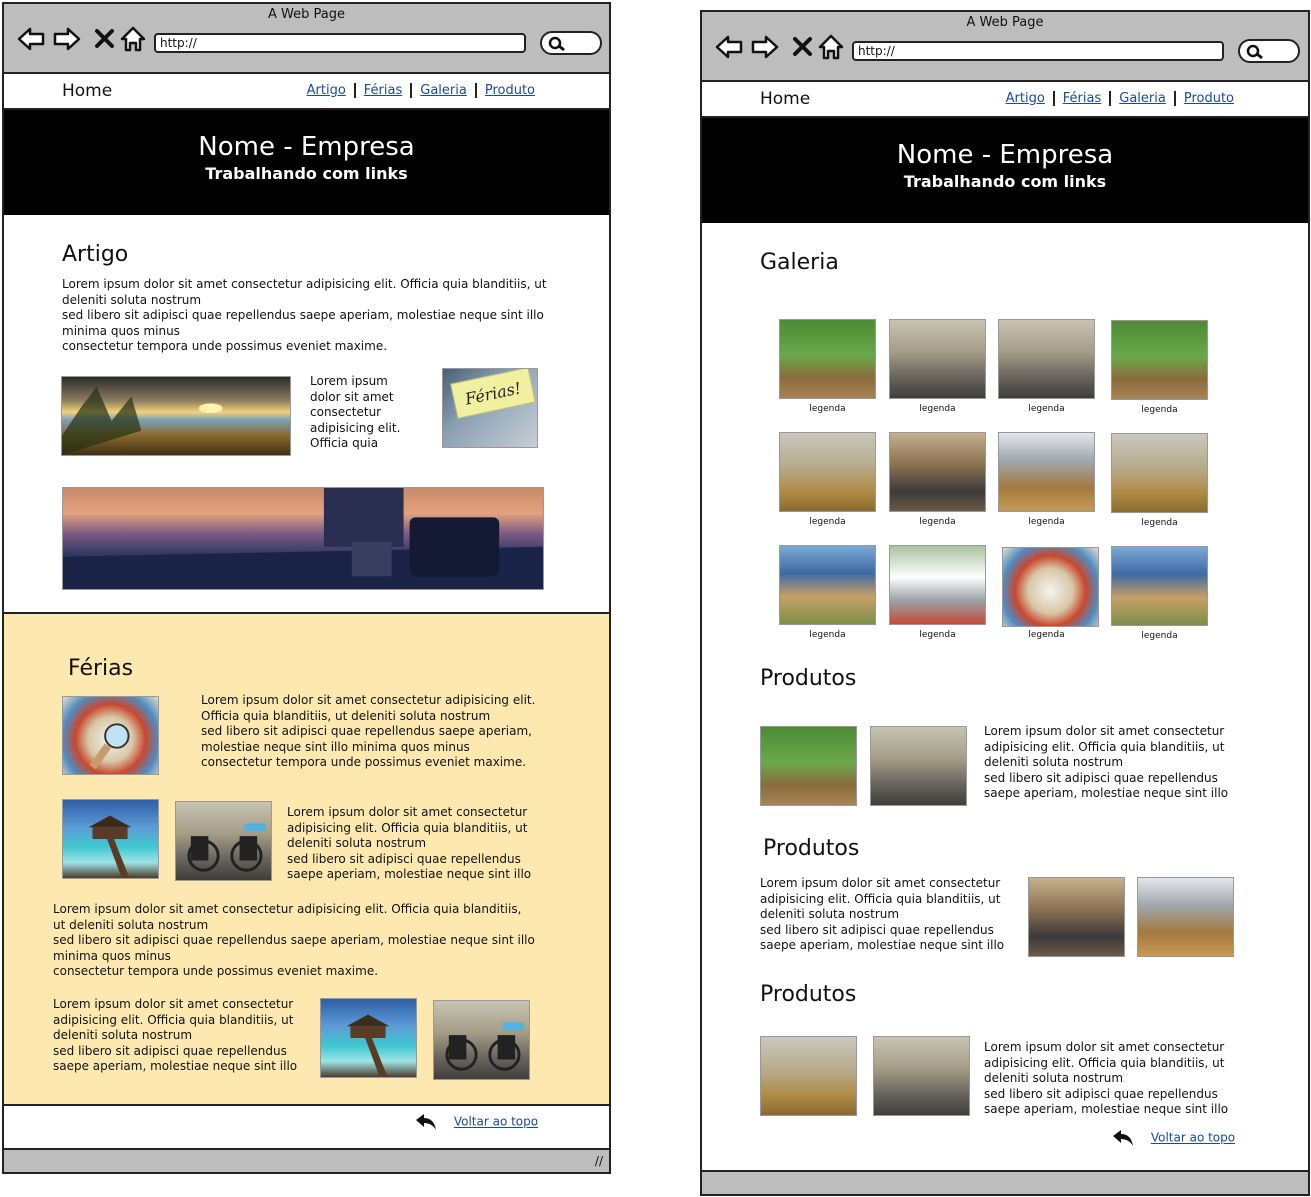  I want to click on artigo-title: Artigo, so click(95, 254).